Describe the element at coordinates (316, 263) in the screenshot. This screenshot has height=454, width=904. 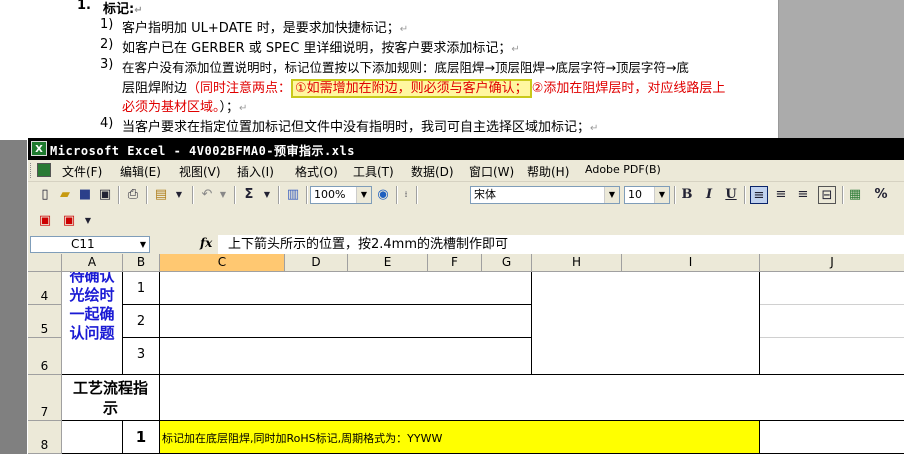
I see `col-header-d: D` at that location.